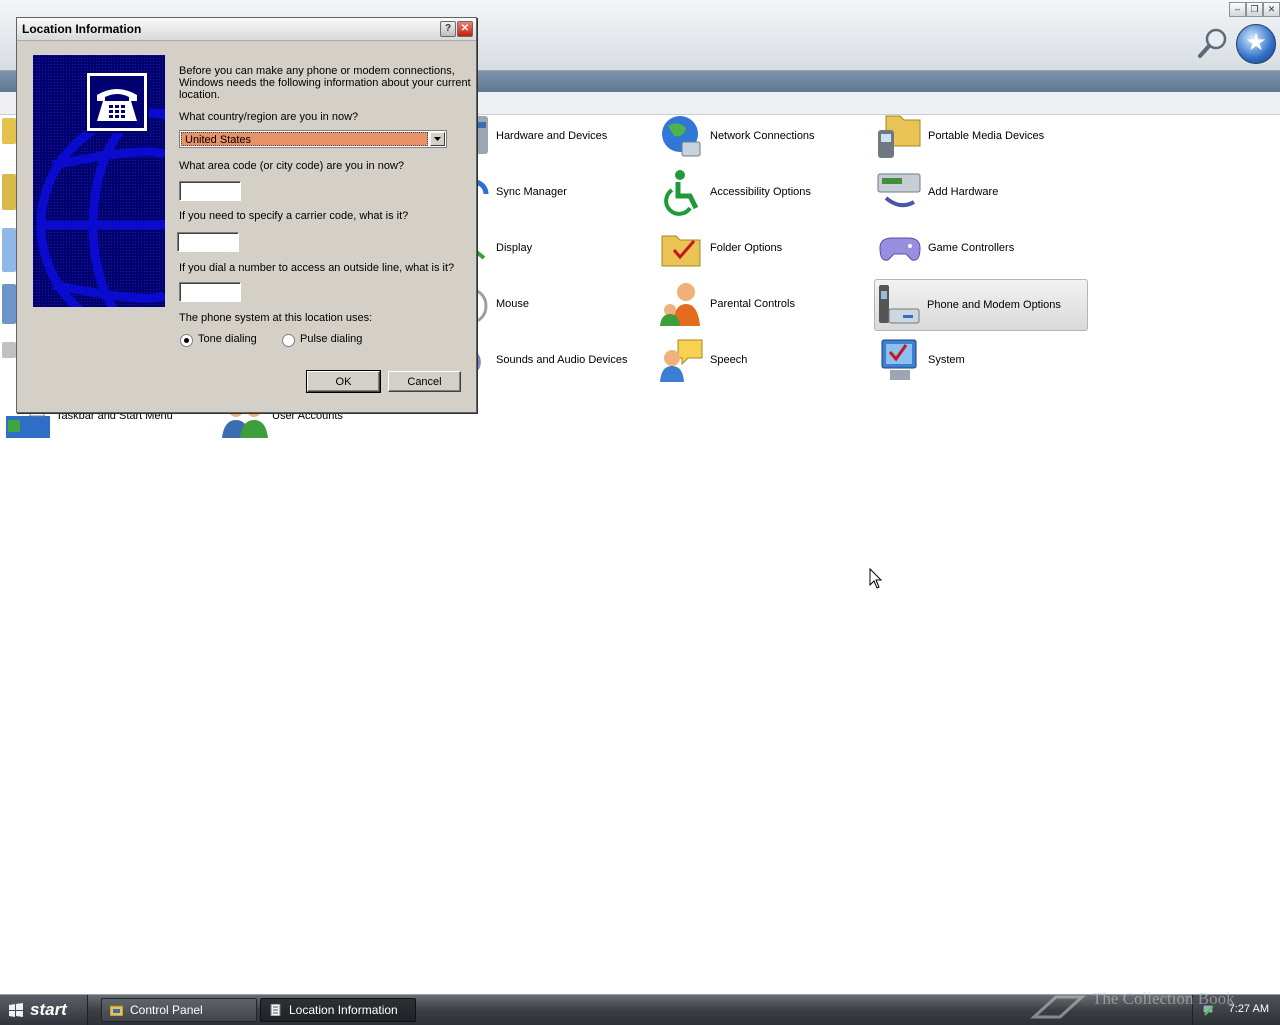 Image resolution: width=1280 pixels, height=1025 pixels. Describe the element at coordinates (208, 242) in the screenshot. I see `carrier-code-input` at that location.